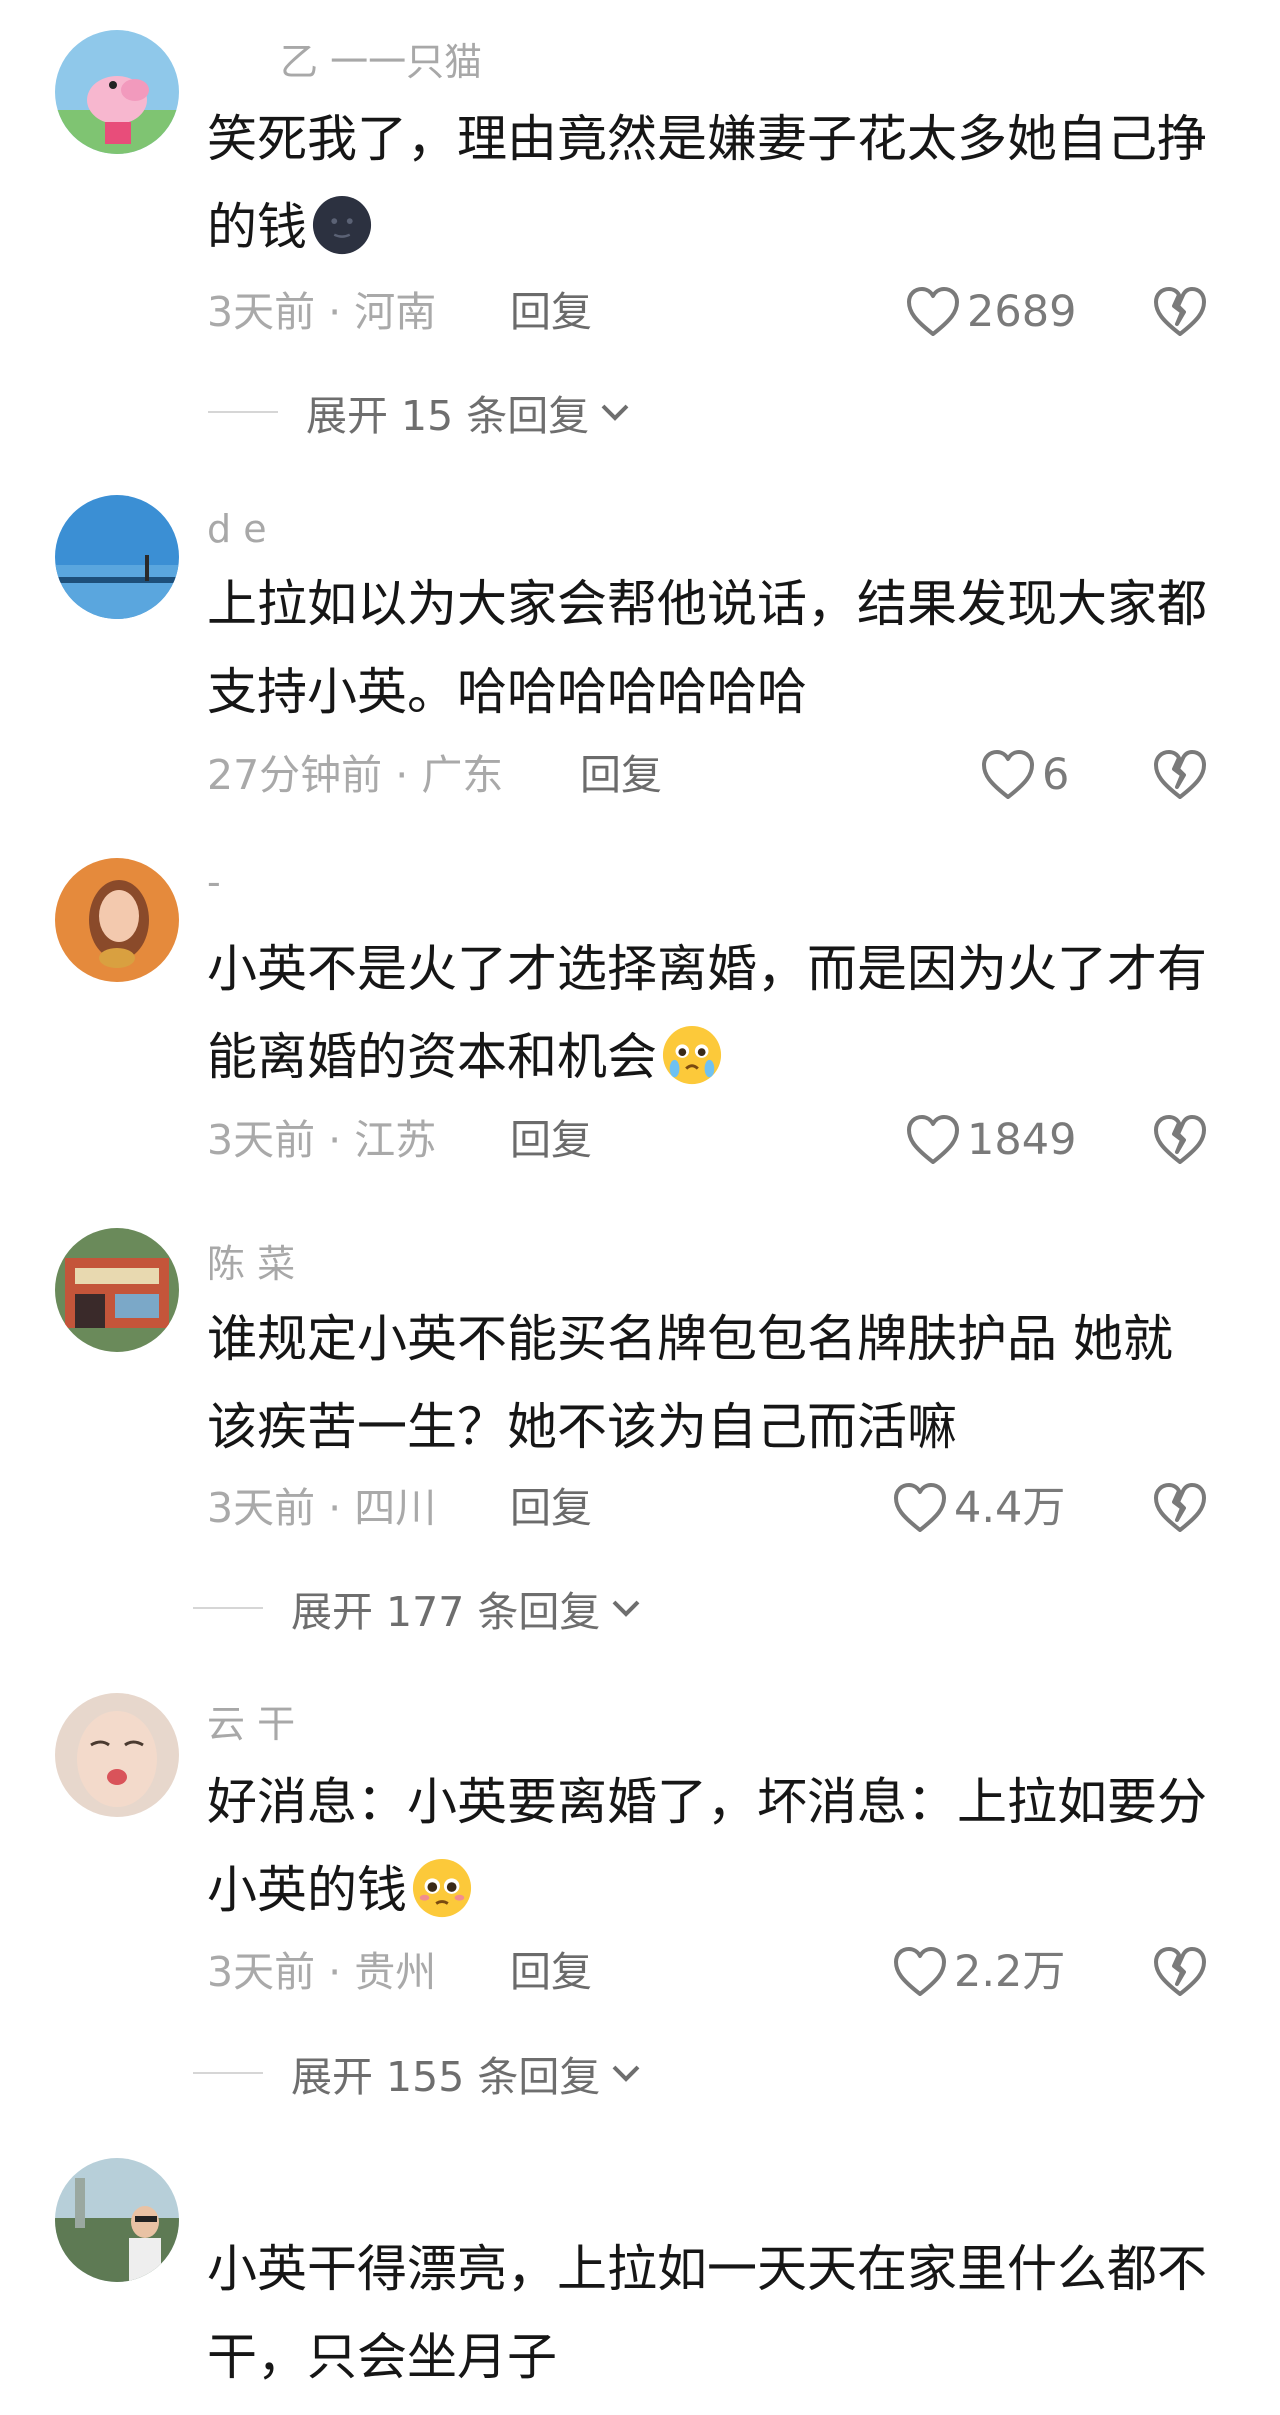 This screenshot has width=1280, height=2415. What do you see at coordinates (448, 416) in the screenshot?
I see `expand-replies-label: 展开 15 条回复` at bounding box center [448, 416].